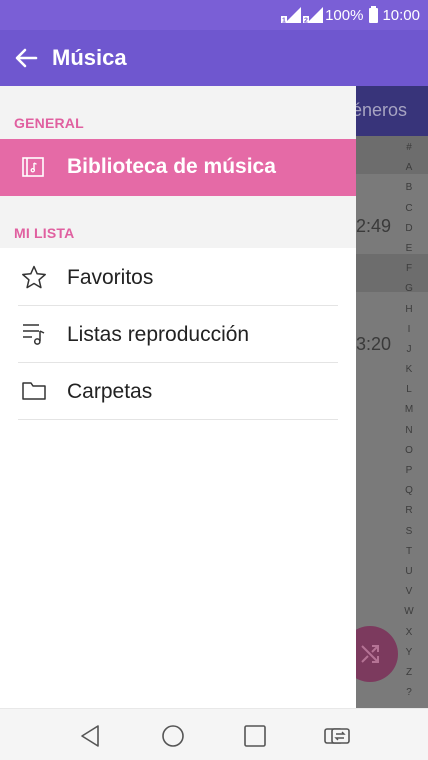 This screenshot has width=428, height=760. Describe the element at coordinates (409, 531) in the screenshot. I see `index-letter: S` at that location.